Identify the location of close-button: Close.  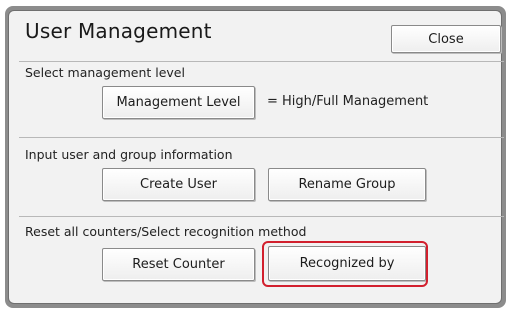
(446, 39).